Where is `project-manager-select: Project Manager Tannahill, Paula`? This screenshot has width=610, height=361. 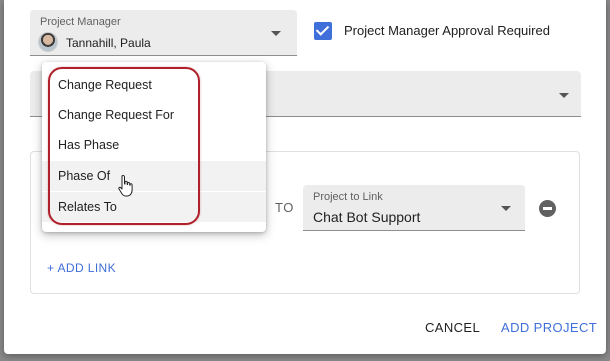 project-manager-select: Project Manager Tannahill, Paula is located at coordinates (163, 33).